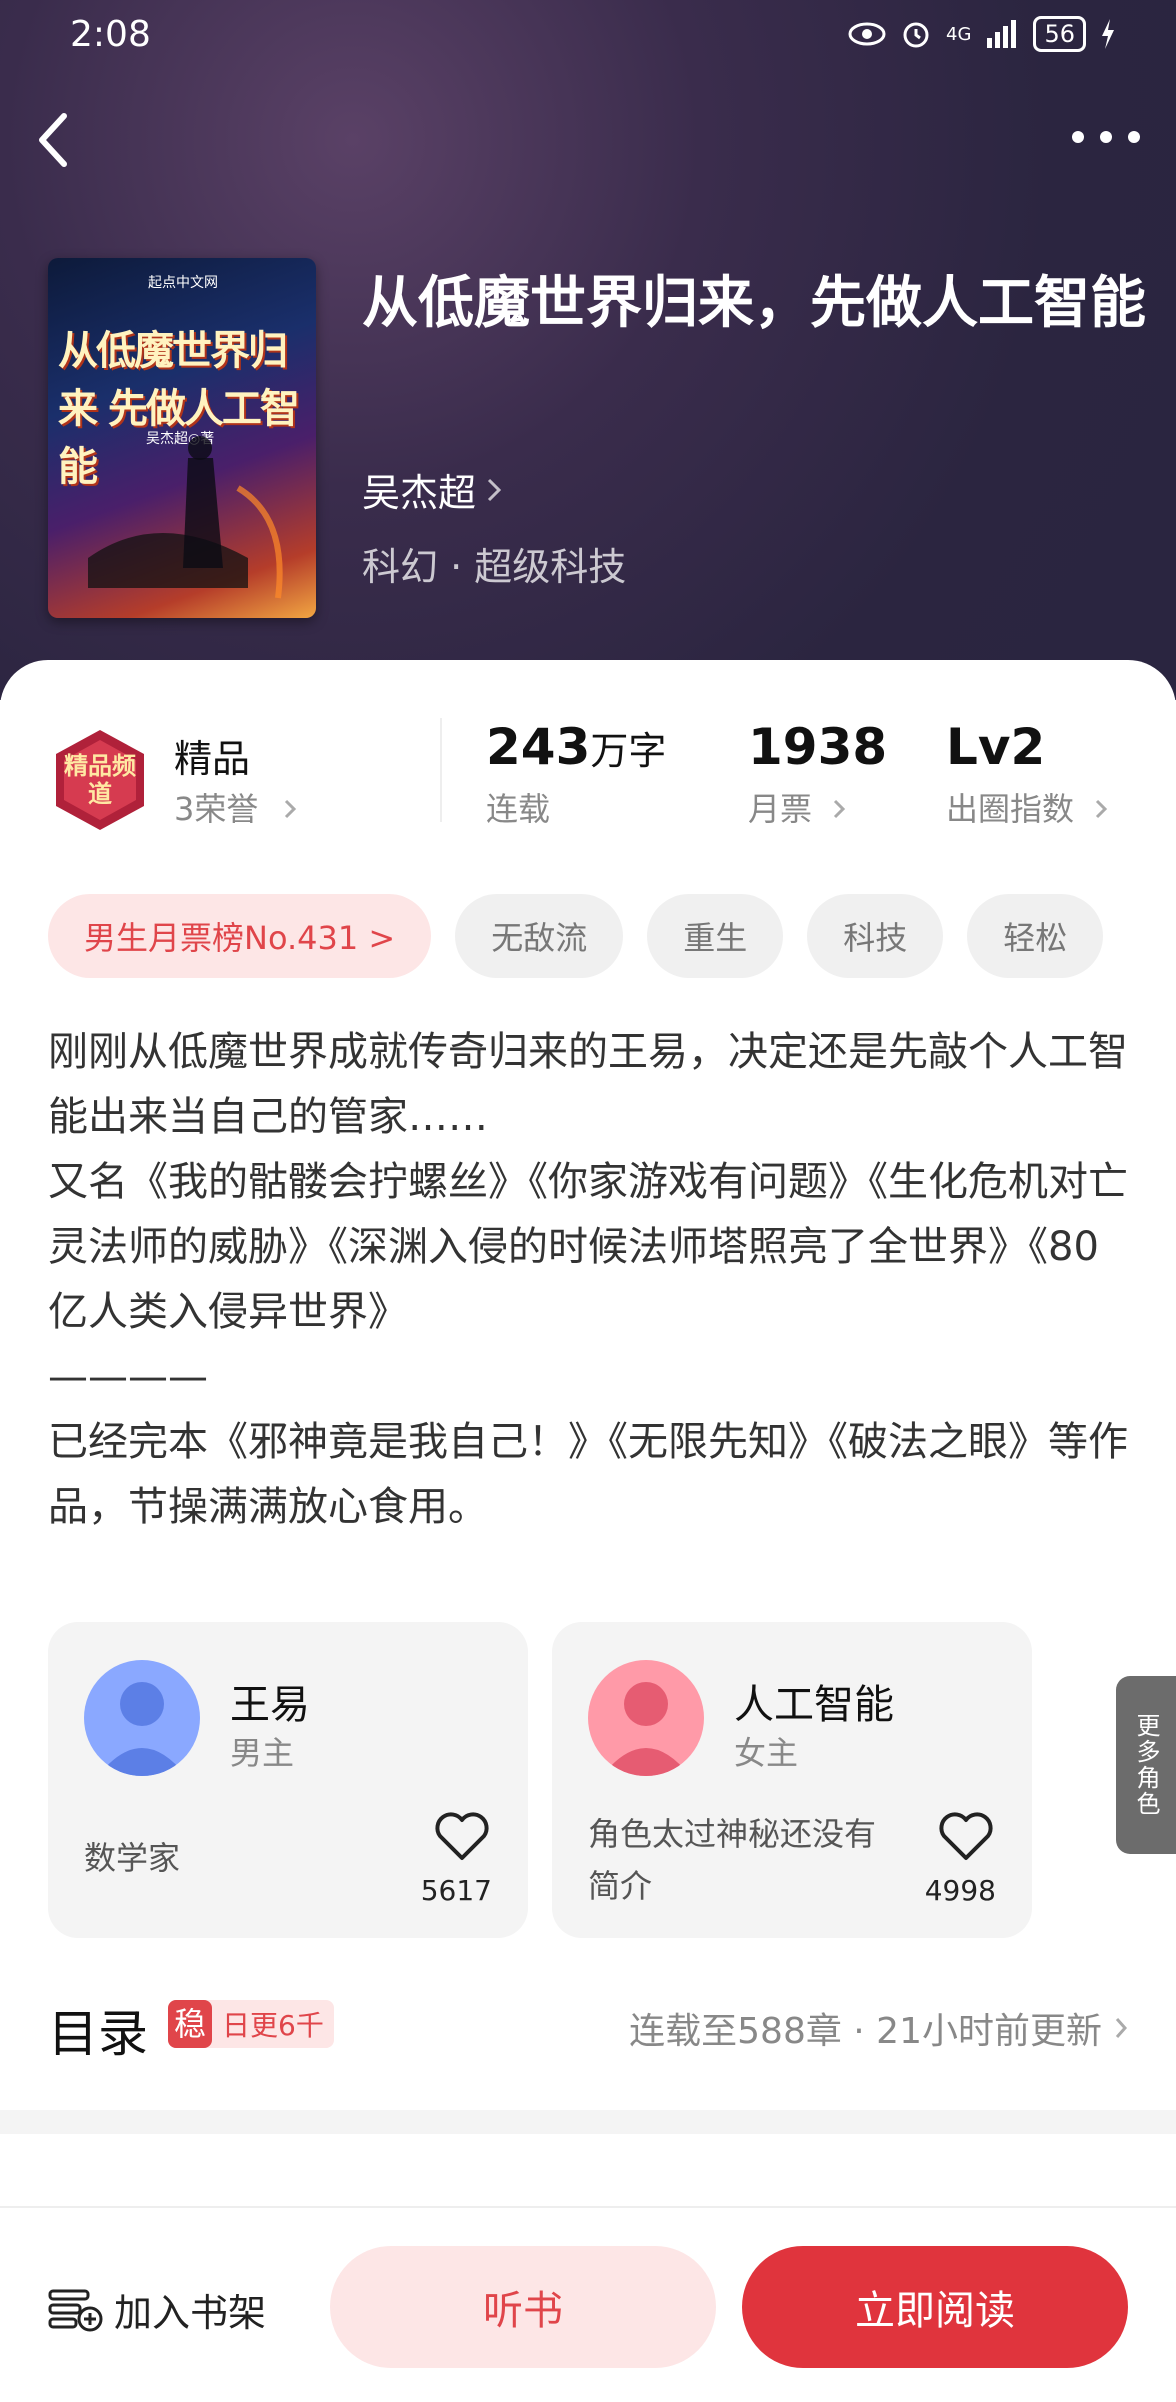 This screenshot has height=2402, width=1176. What do you see at coordinates (982, 34) in the screenshot?
I see `status-icons: 4G 56` at bounding box center [982, 34].